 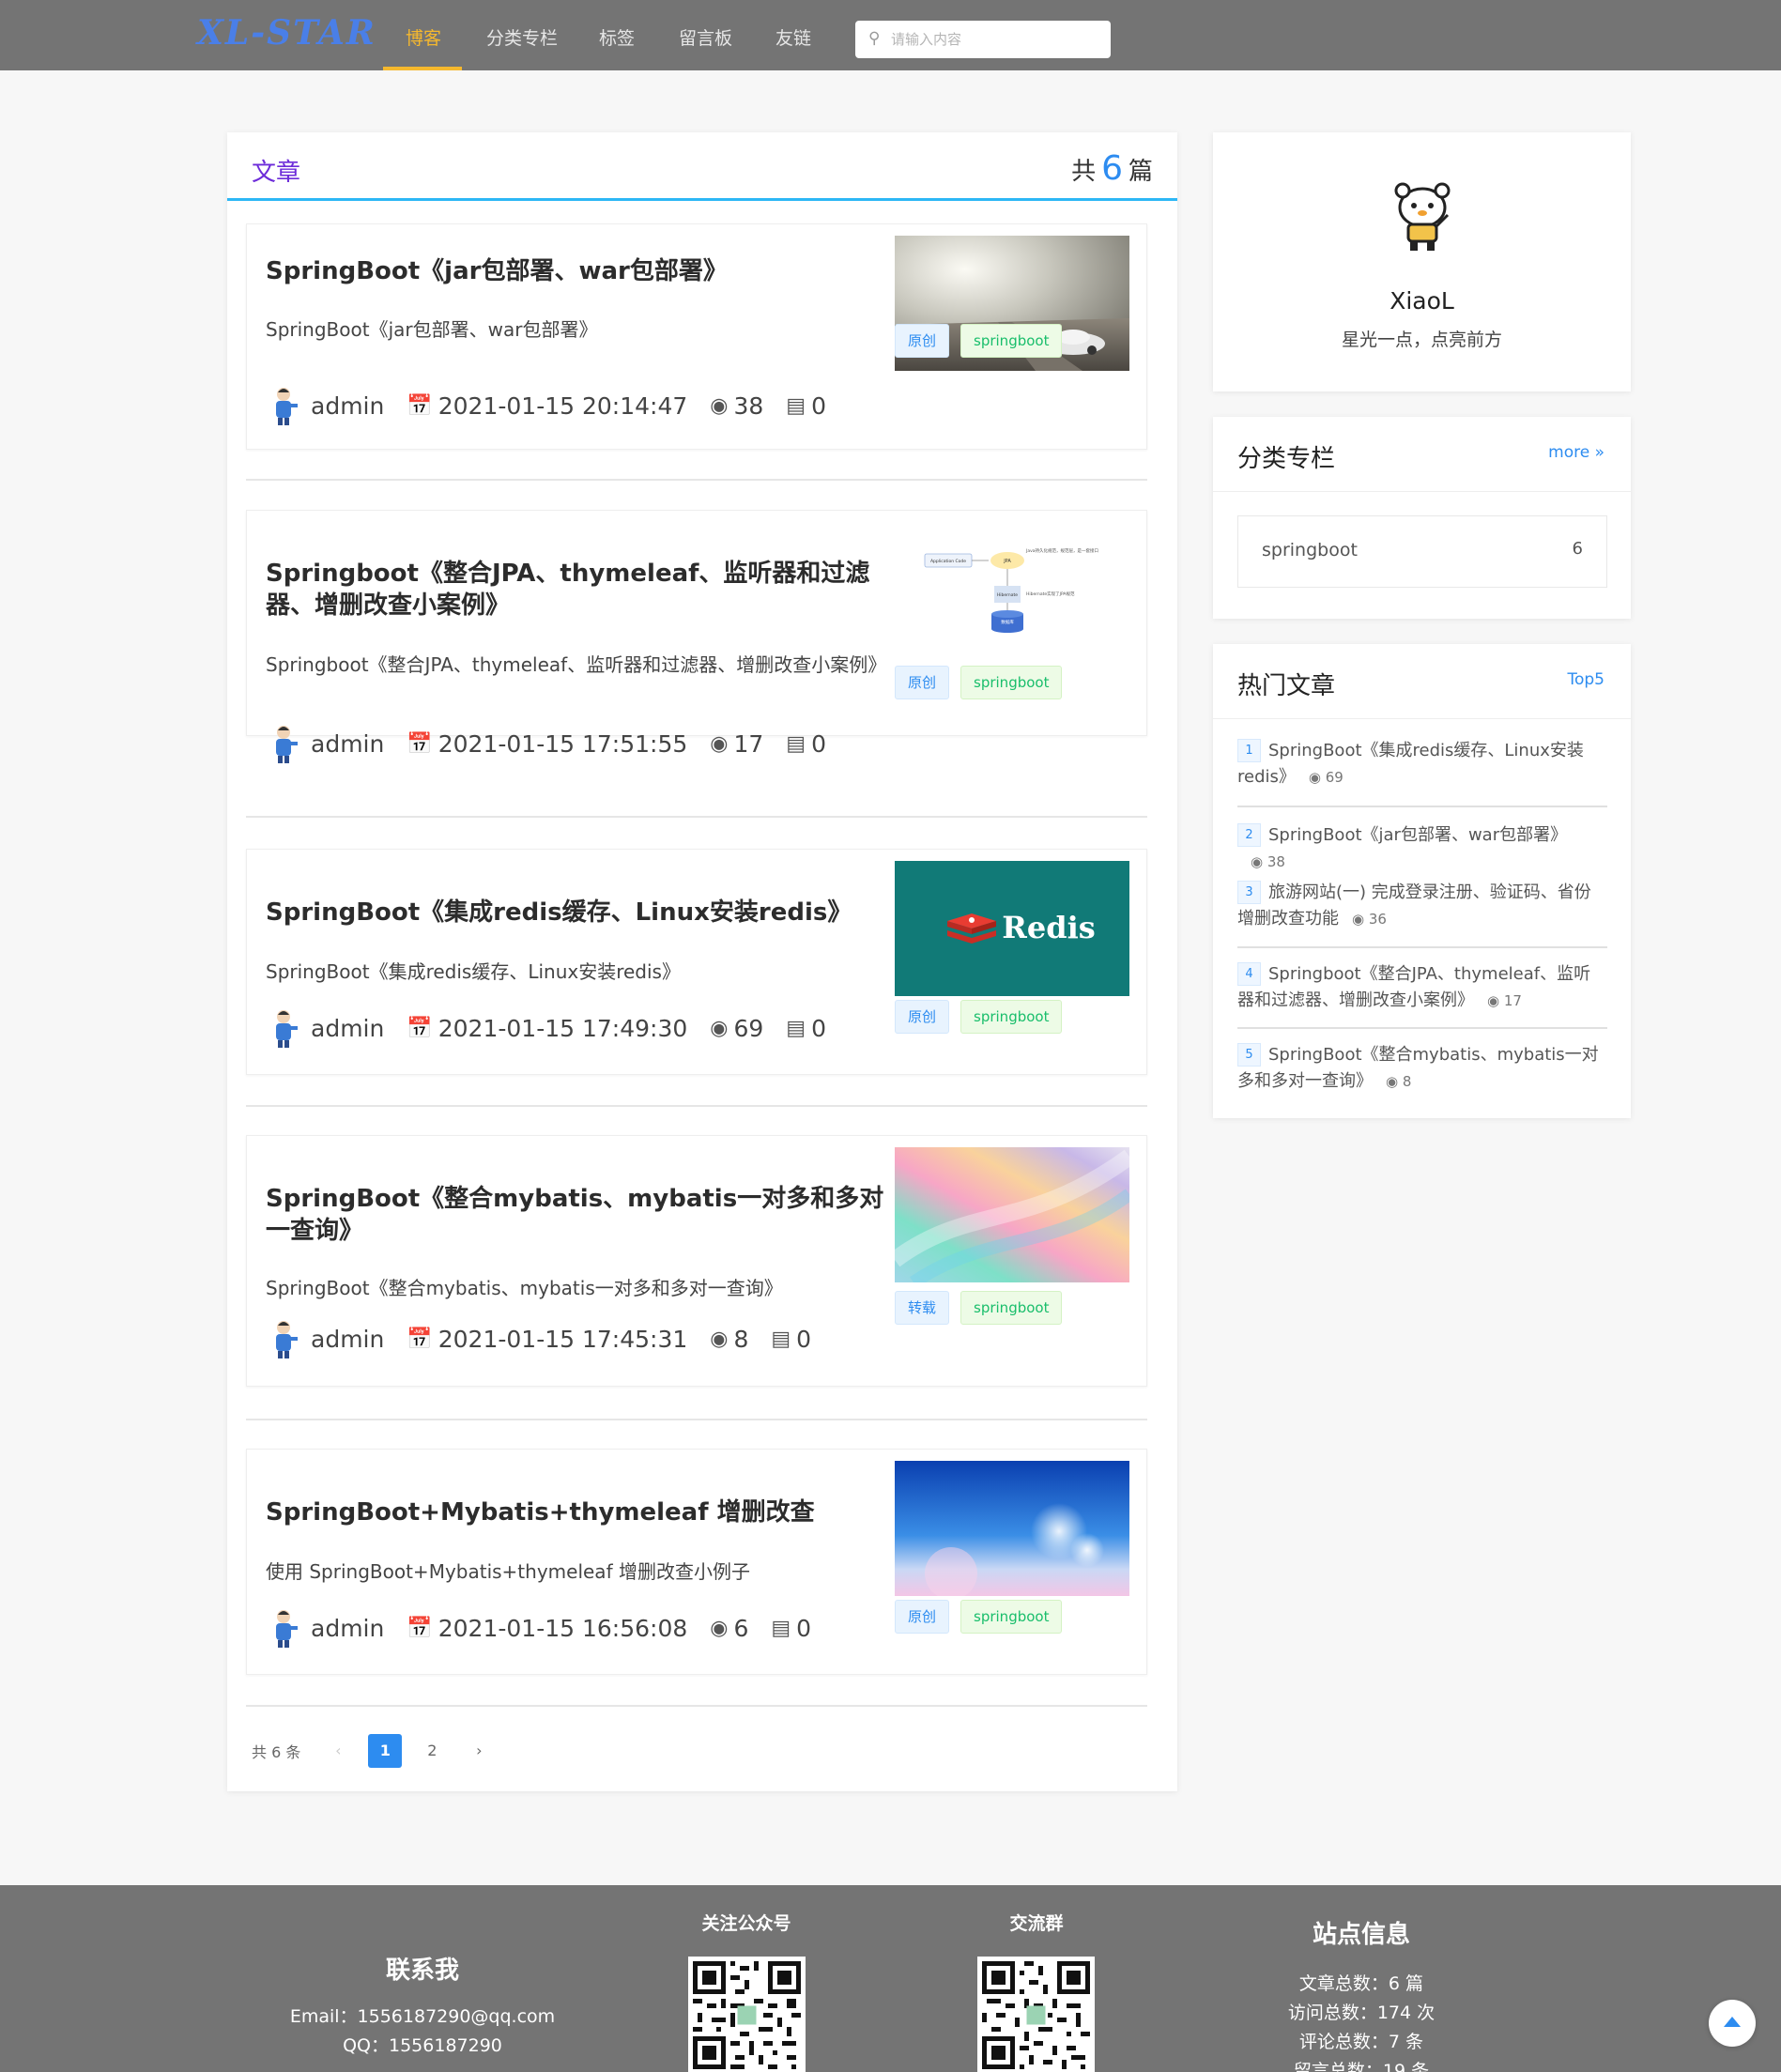 I want to click on hot-article-item: 1 SpringBoot《集成redis缓存、Linux安装redis》 ◉ 69, so click(x=1422, y=764).